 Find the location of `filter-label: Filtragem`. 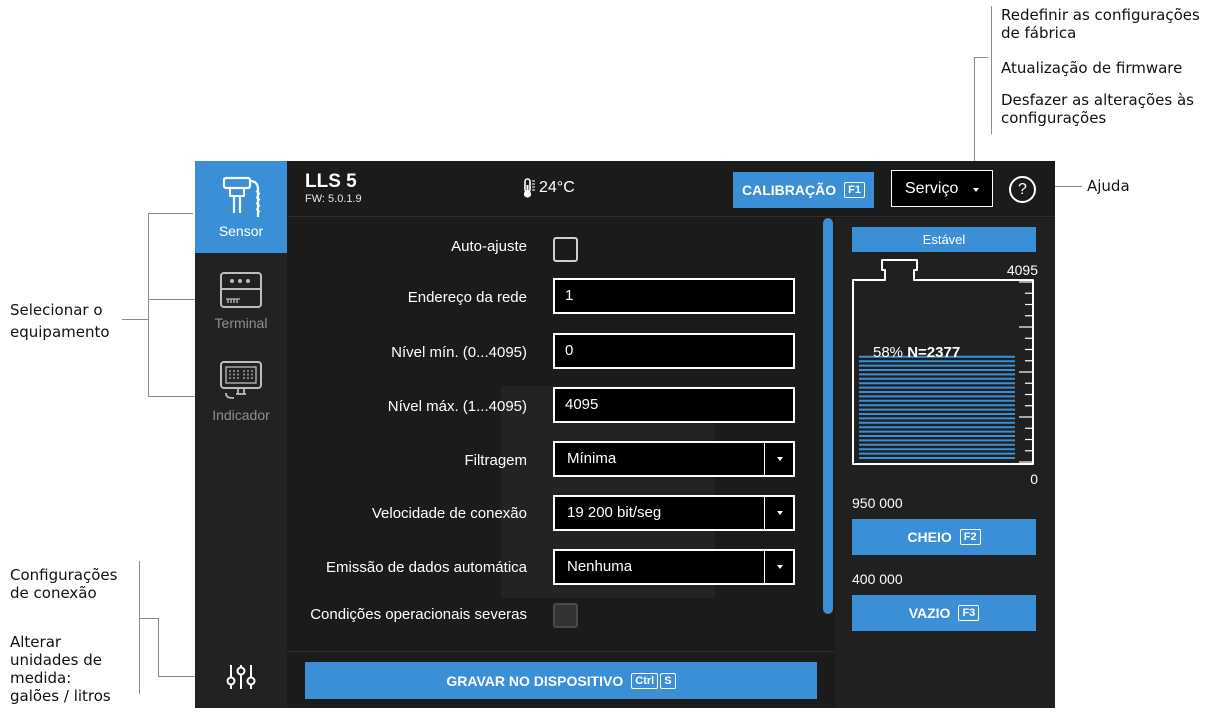

filter-label: Filtragem is located at coordinates (495, 460).